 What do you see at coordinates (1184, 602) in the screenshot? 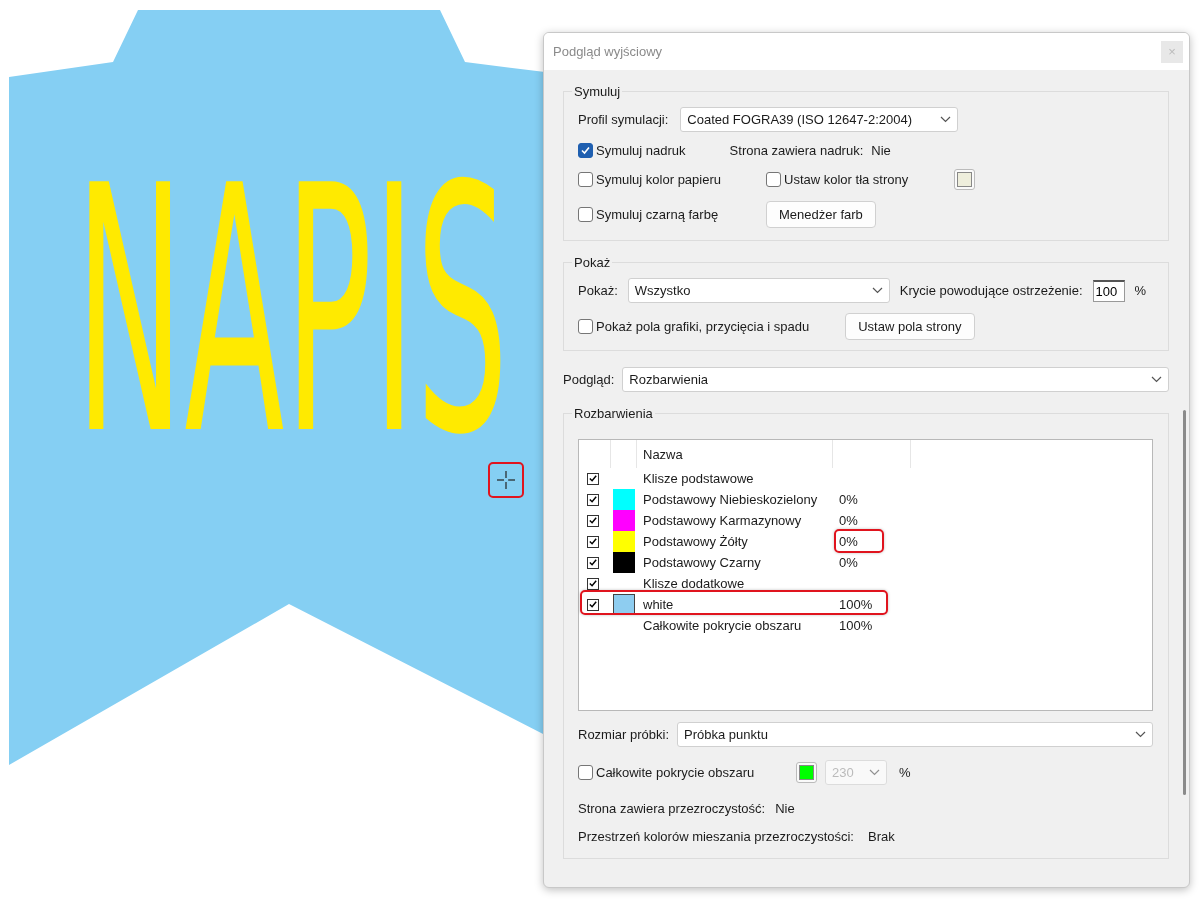
I see `scrollbar-thumb` at bounding box center [1184, 602].